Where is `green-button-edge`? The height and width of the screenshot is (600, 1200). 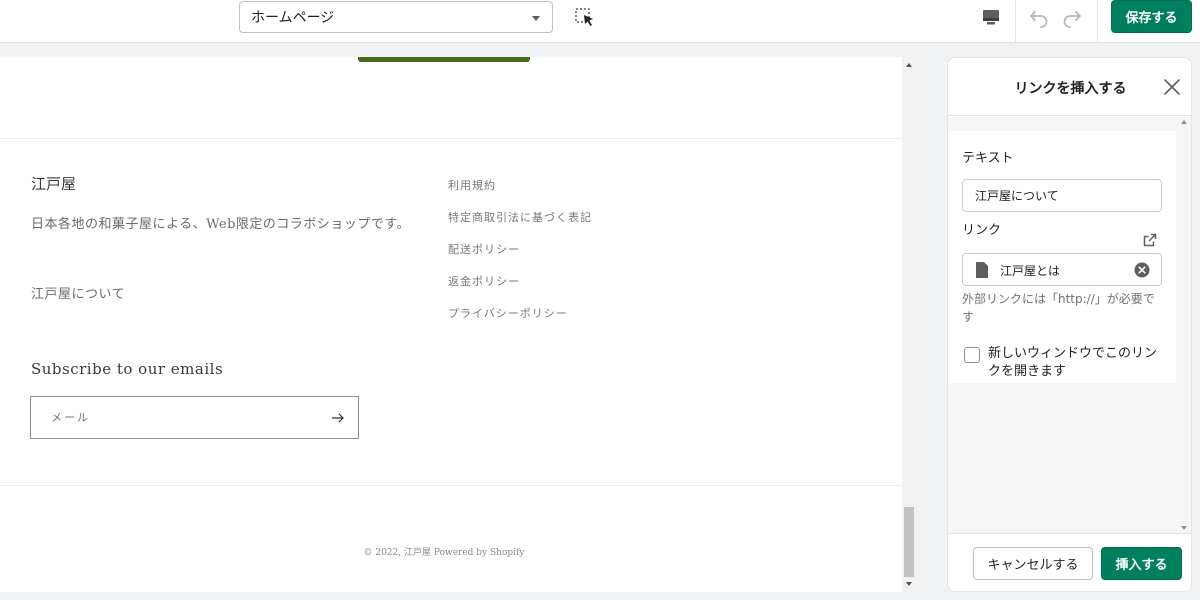 green-button-edge is located at coordinates (444, 59).